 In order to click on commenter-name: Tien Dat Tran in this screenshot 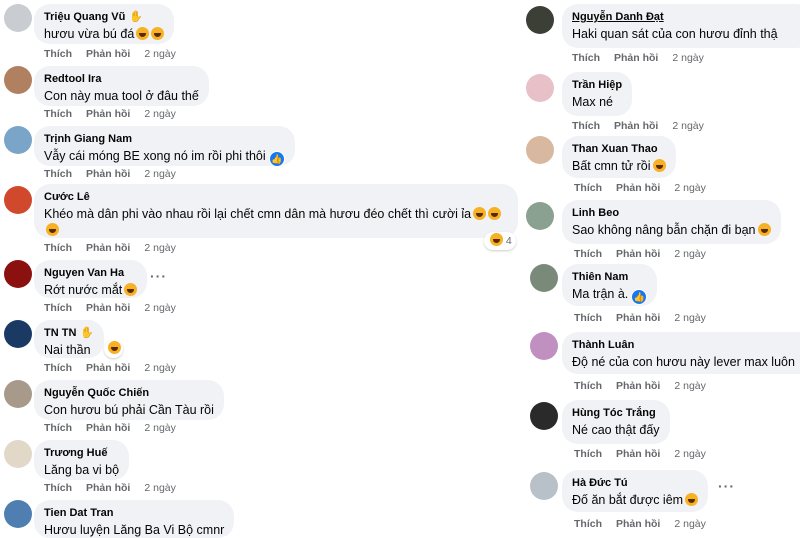, I will do `click(134, 513)`.